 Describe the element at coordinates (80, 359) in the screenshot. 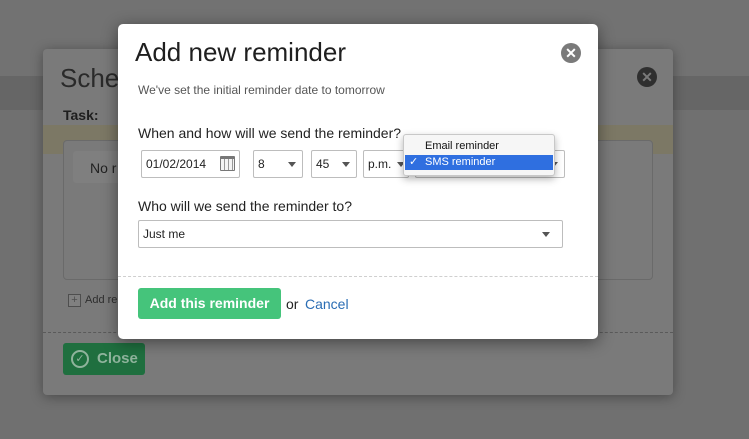

I see `check-circle-icon: ✓` at that location.